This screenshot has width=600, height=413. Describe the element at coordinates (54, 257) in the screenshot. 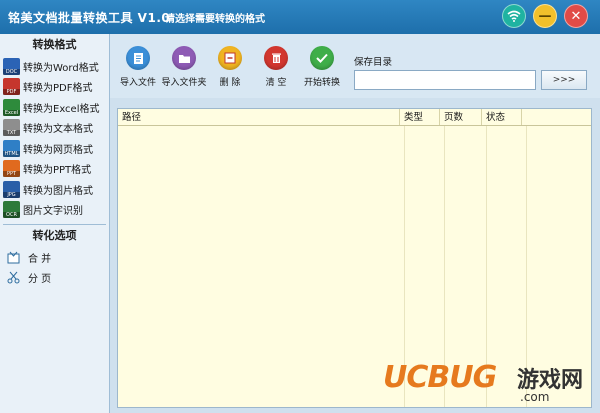

I see `option-merge: 合 并` at that location.